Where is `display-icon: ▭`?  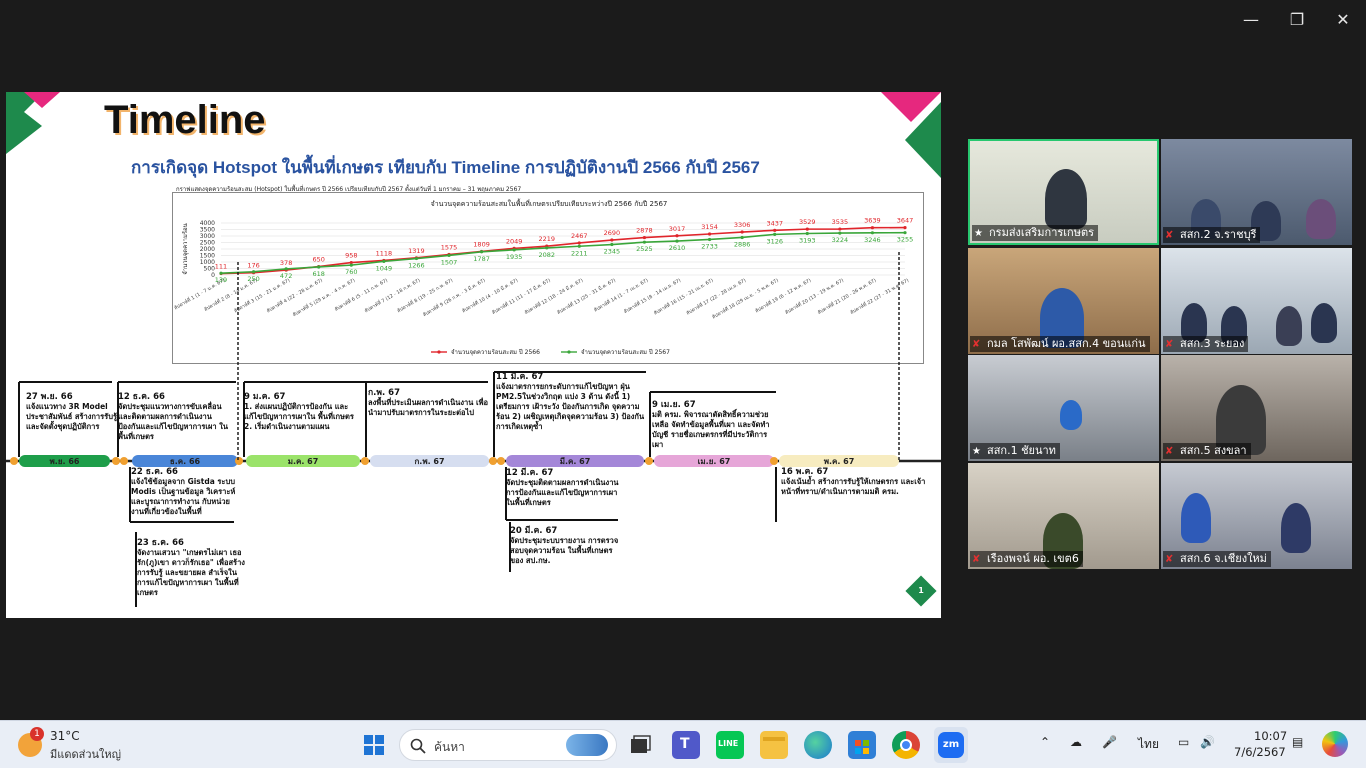
display-icon: ▭ is located at coordinates (1183, 742).